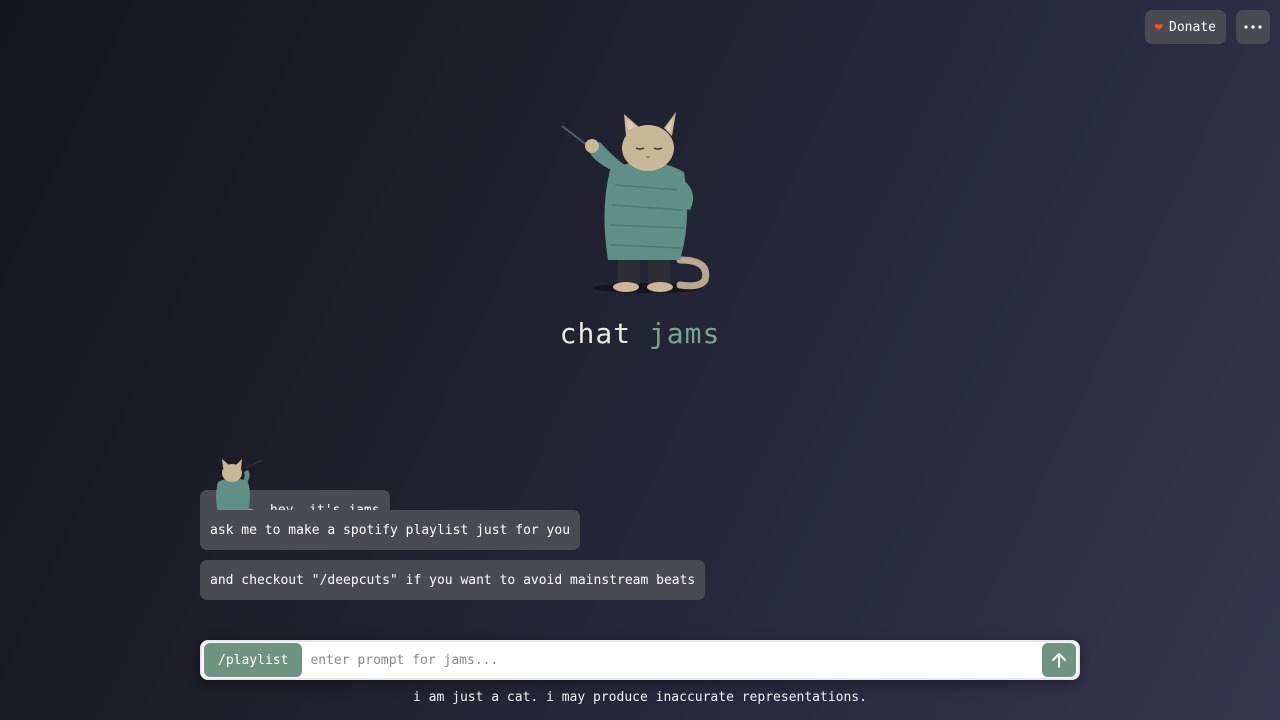  Describe the element at coordinates (684, 333) in the screenshot. I see `app-title-word-jams: jams` at that location.